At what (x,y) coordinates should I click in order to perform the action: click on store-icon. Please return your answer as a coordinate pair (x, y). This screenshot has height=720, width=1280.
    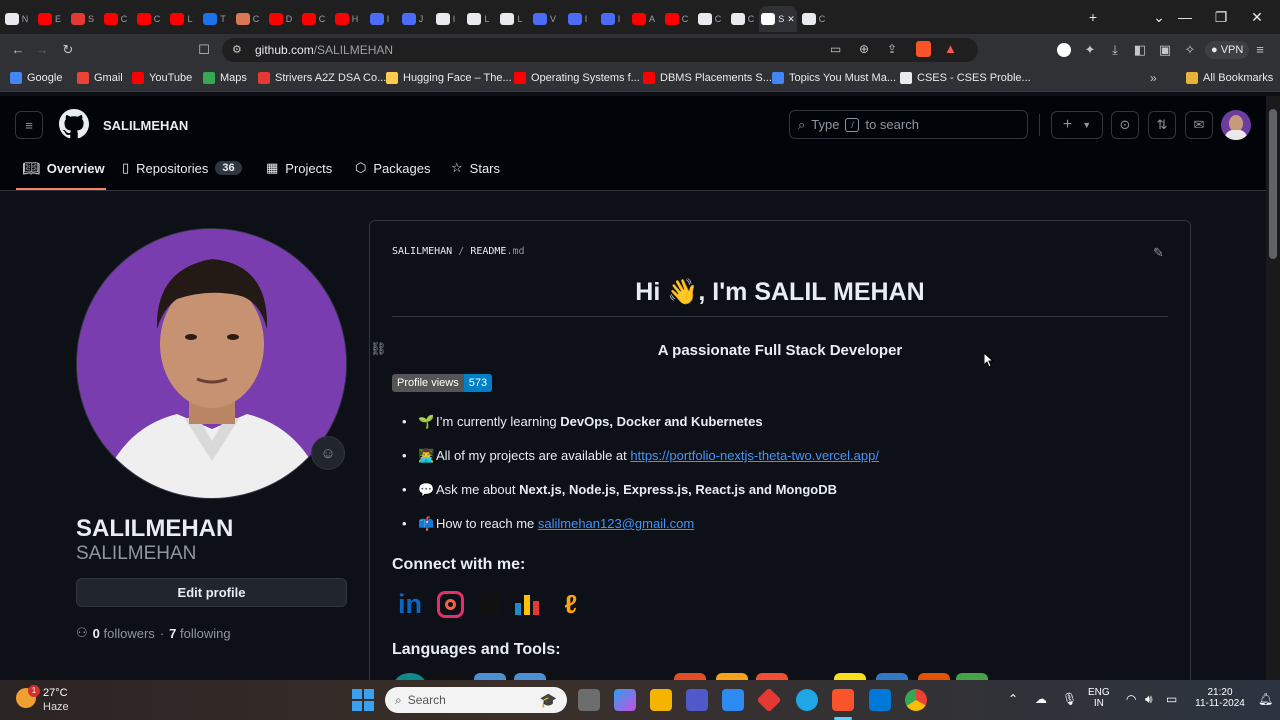
    Looking at the image, I should click on (733, 700).